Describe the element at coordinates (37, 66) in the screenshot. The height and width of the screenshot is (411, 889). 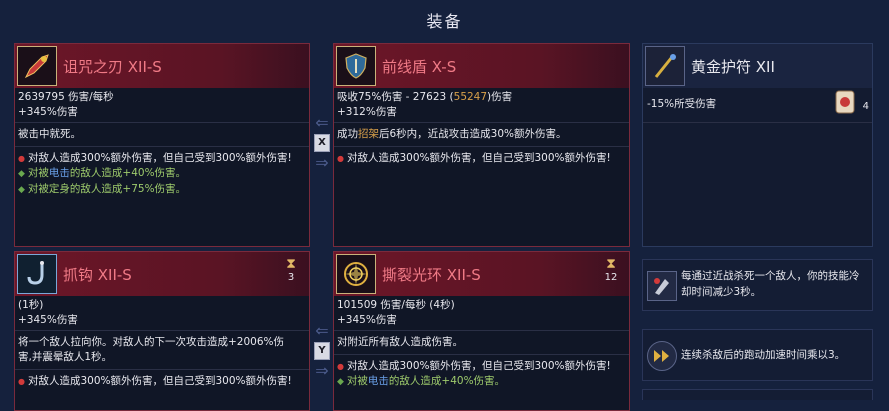
I see `curse-blade-icon` at that location.